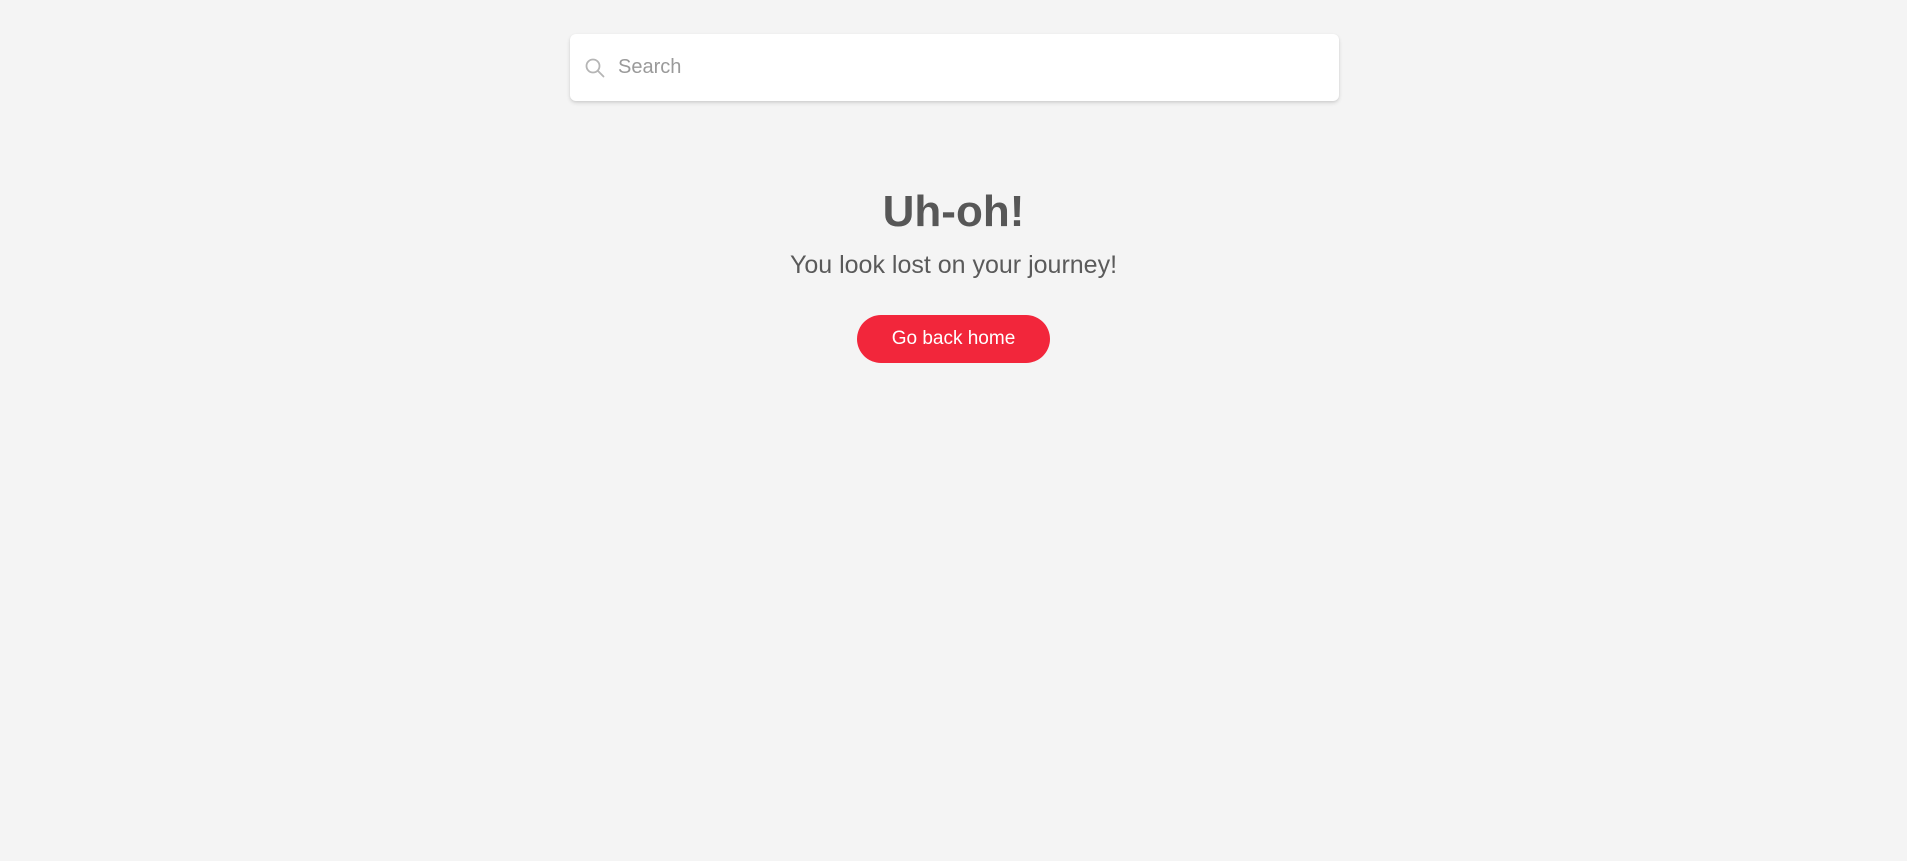 The width and height of the screenshot is (1907, 861). What do you see at coordinates (595, 68) in the screenshot?
I see `search-icon` at bounding box center [595, 68].